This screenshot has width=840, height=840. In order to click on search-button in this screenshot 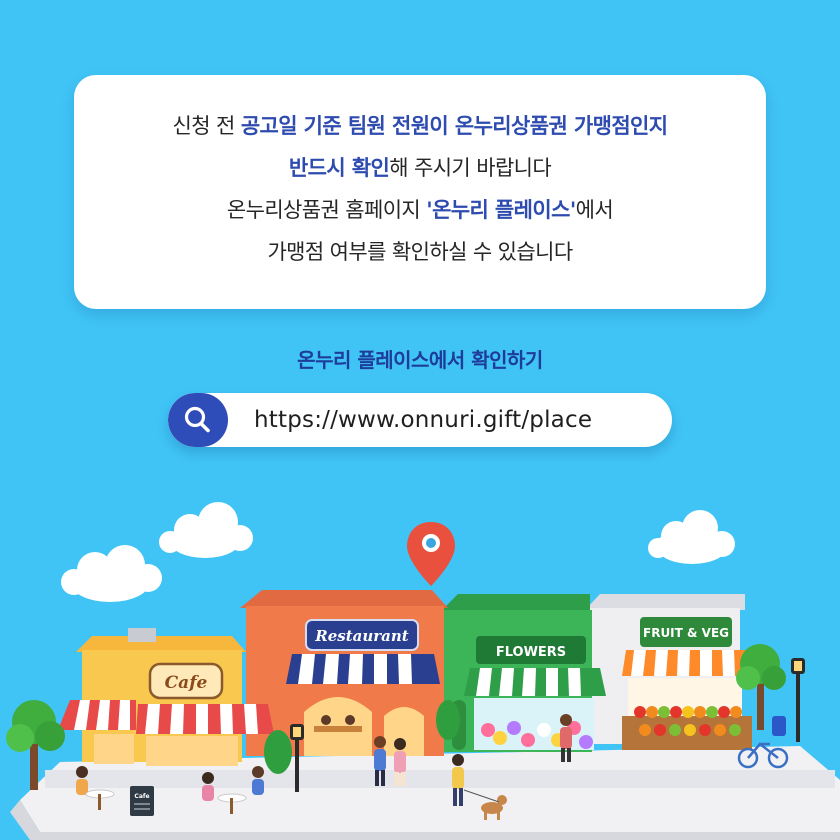, I will do `click(198, 420)`.